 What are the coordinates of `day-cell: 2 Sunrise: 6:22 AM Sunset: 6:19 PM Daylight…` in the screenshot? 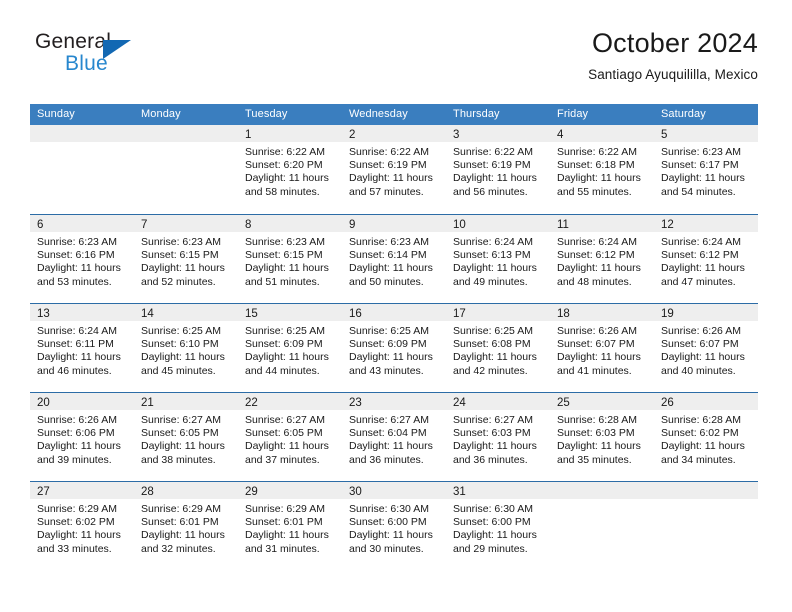 It's located at (394, 169).